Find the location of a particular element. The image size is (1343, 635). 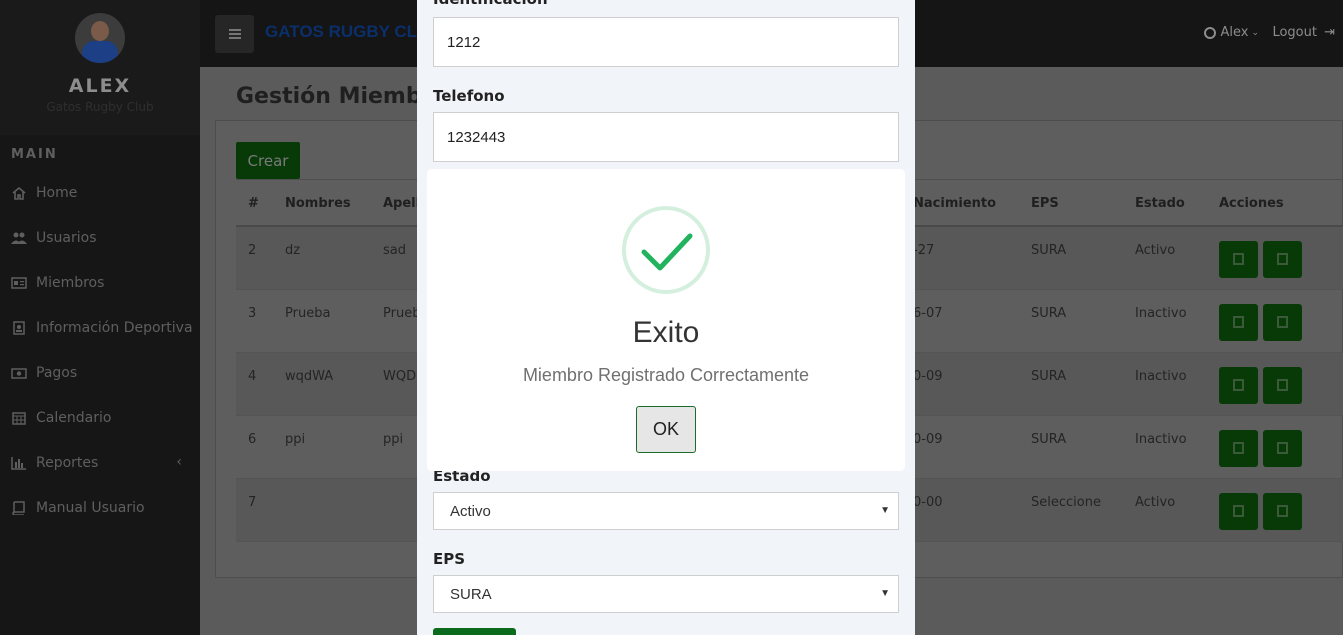

sidebar-item-label: Manual Usuario is located at coordinates (90, 507).